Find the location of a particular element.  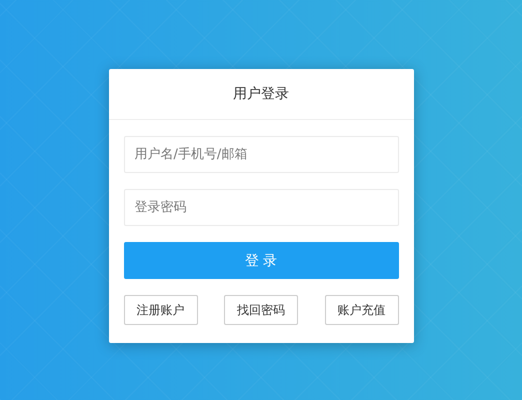

input-field: 用户名/手机号/邮箱 is located at coordinates (261, 154).